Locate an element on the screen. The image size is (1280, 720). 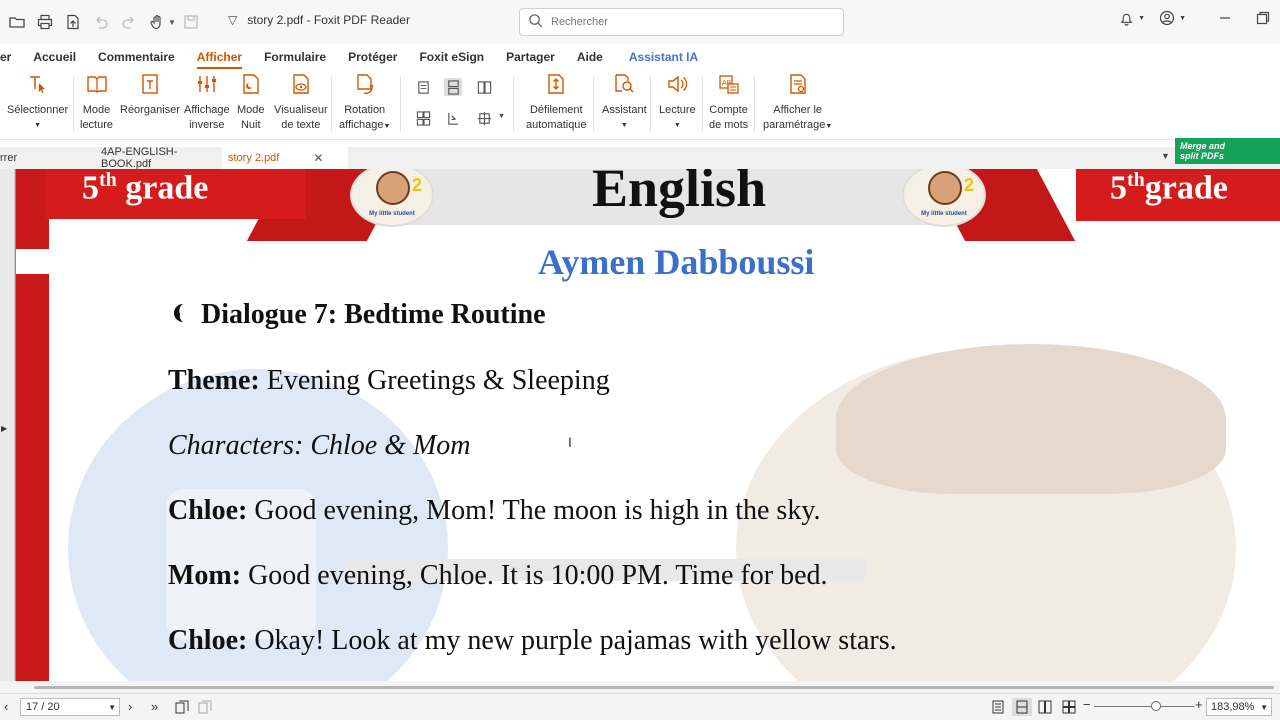
single-page-view-icon is located at coordinates (998, 708).